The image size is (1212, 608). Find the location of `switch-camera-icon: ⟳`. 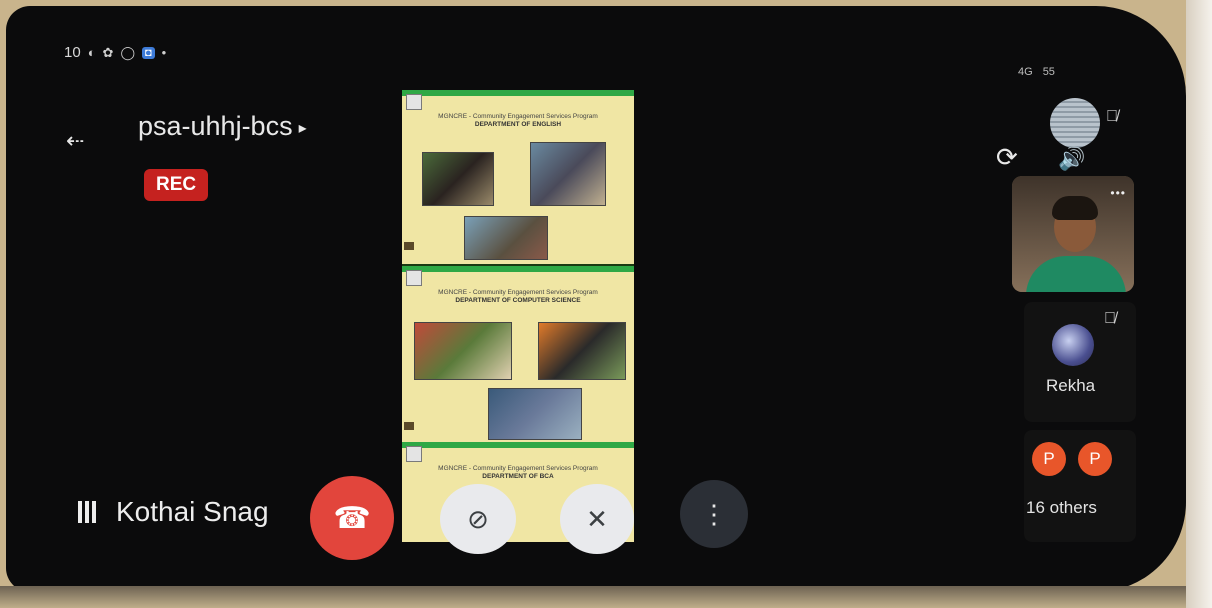

switch-camera-icon: ⟳ is located at coordinates (1007, 157).